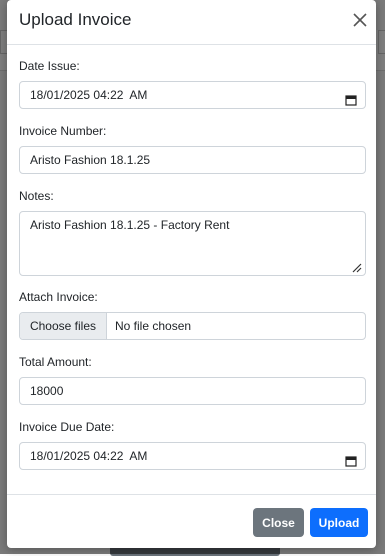 This screenshot has width=385, height=556. I want to click on due-date-value: 18/01/2025 04:22 AM, so click(89, 456).